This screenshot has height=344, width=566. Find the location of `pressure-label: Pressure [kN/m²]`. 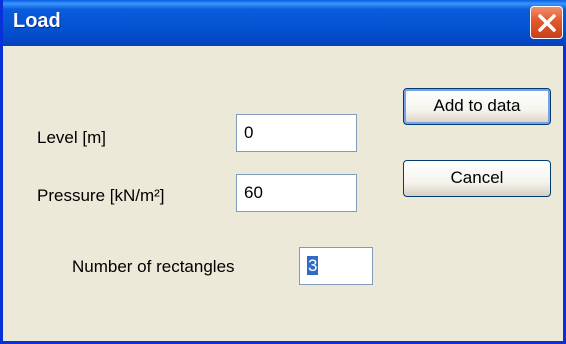

pressure-label: Pressure [kN/m²] is located at coordinates (101, 195).